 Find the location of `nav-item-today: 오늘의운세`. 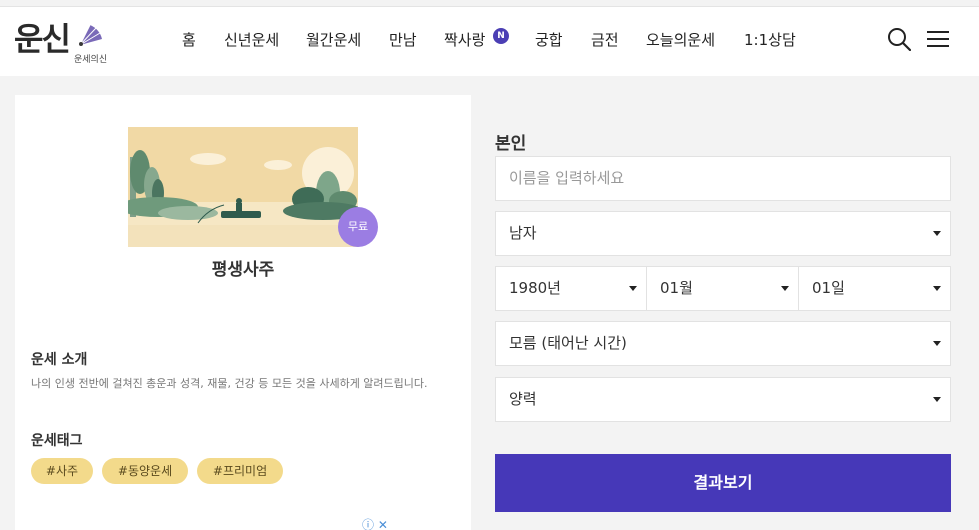

nav-item-today: 오늘의운세 is located at coordinates (680, 40).